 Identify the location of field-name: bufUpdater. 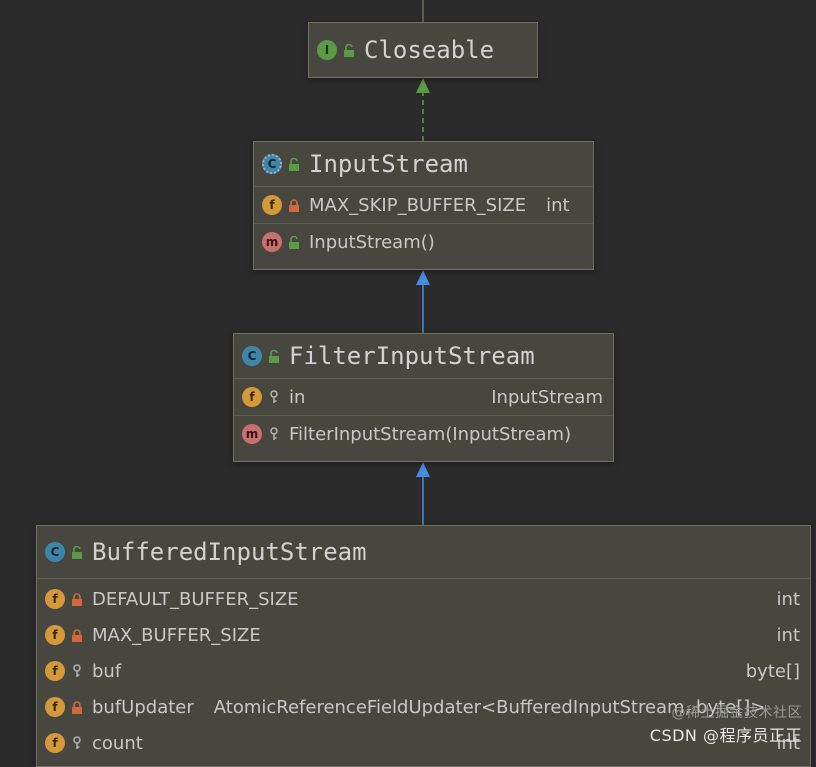
(143, 707).